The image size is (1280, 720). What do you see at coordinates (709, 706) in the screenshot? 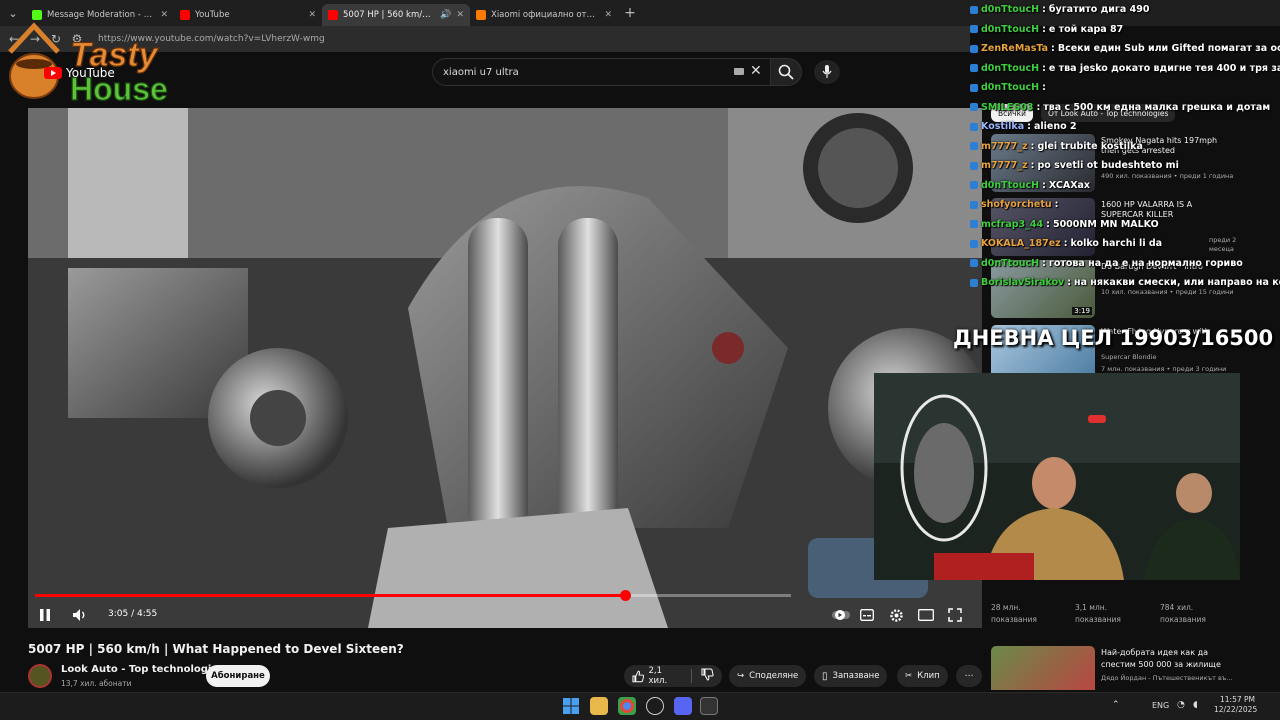
I see `terminal-icon` at bounding box center [709, 706].